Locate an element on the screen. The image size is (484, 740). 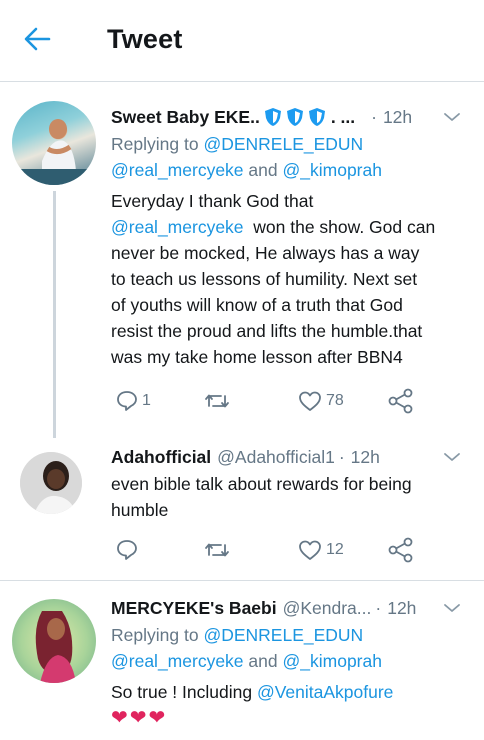
tweet-actions: 1 78 is located at coordinates (271, 401).